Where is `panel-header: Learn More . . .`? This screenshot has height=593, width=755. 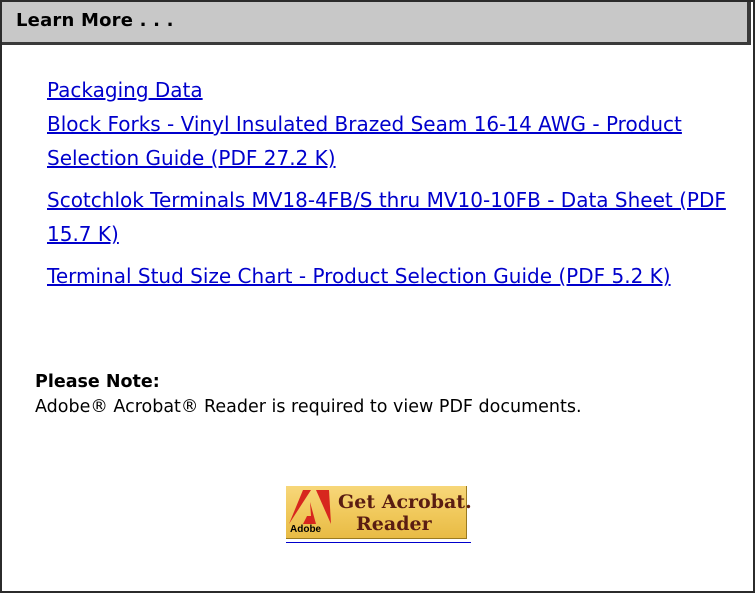 panel-header: Learn More . . . is located at coordinates (376, 23).